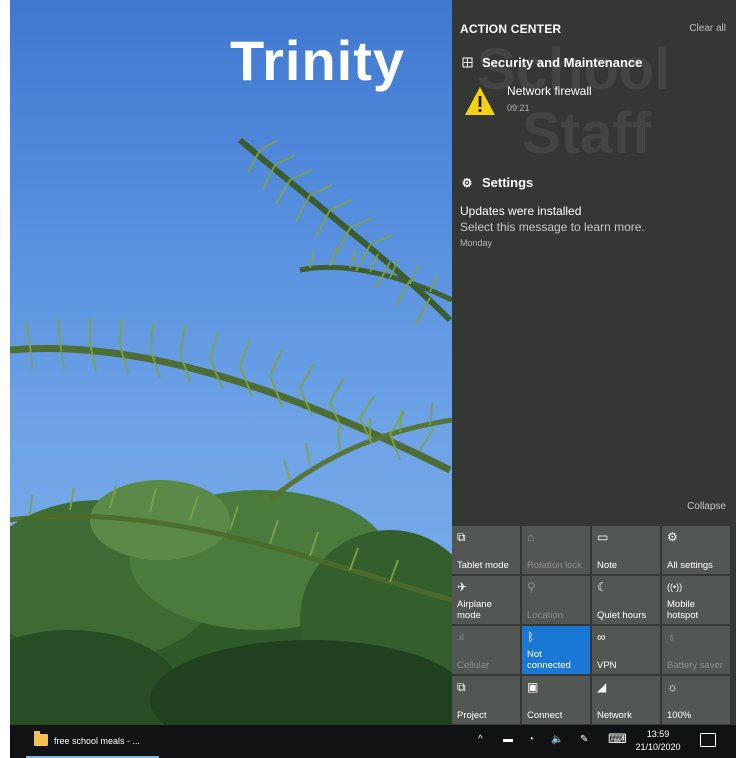 The height and width of the screenshot is (758, 736). I want to click on notification-group-title: Security and Maintenance, so click(562, 62).